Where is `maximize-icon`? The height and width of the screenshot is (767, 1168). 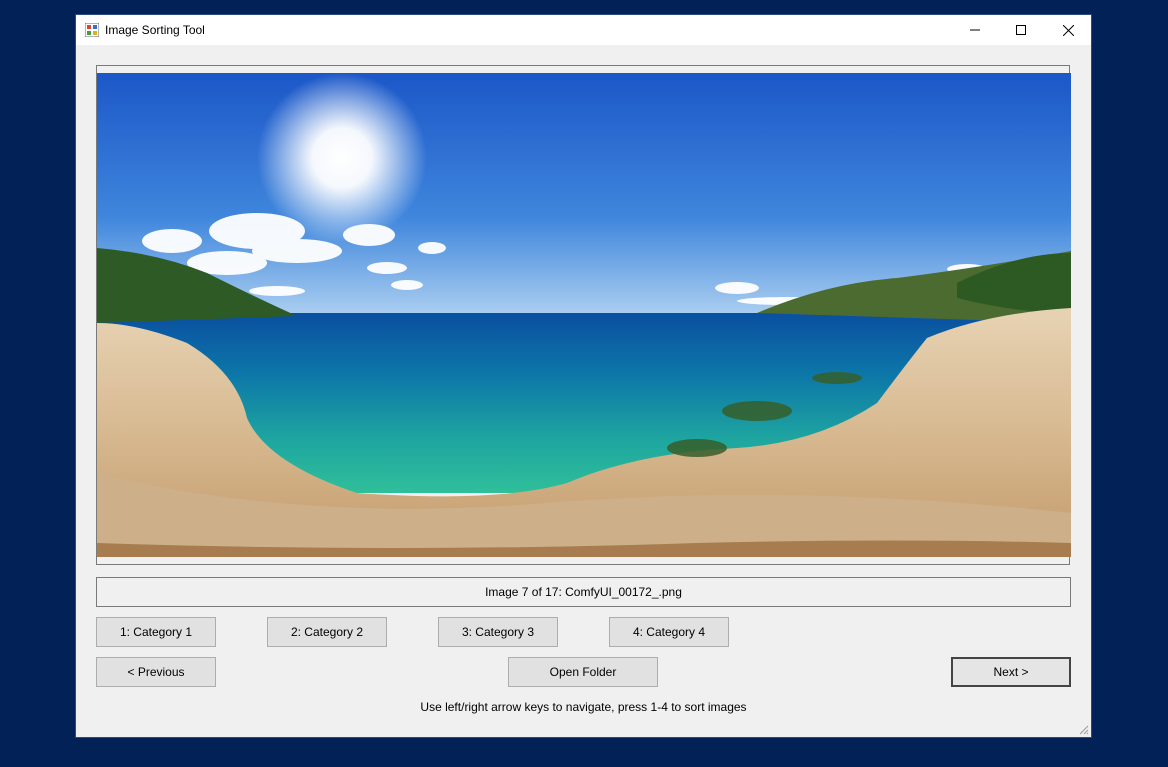 maximize-icon is located at coordinates (1021, 30).